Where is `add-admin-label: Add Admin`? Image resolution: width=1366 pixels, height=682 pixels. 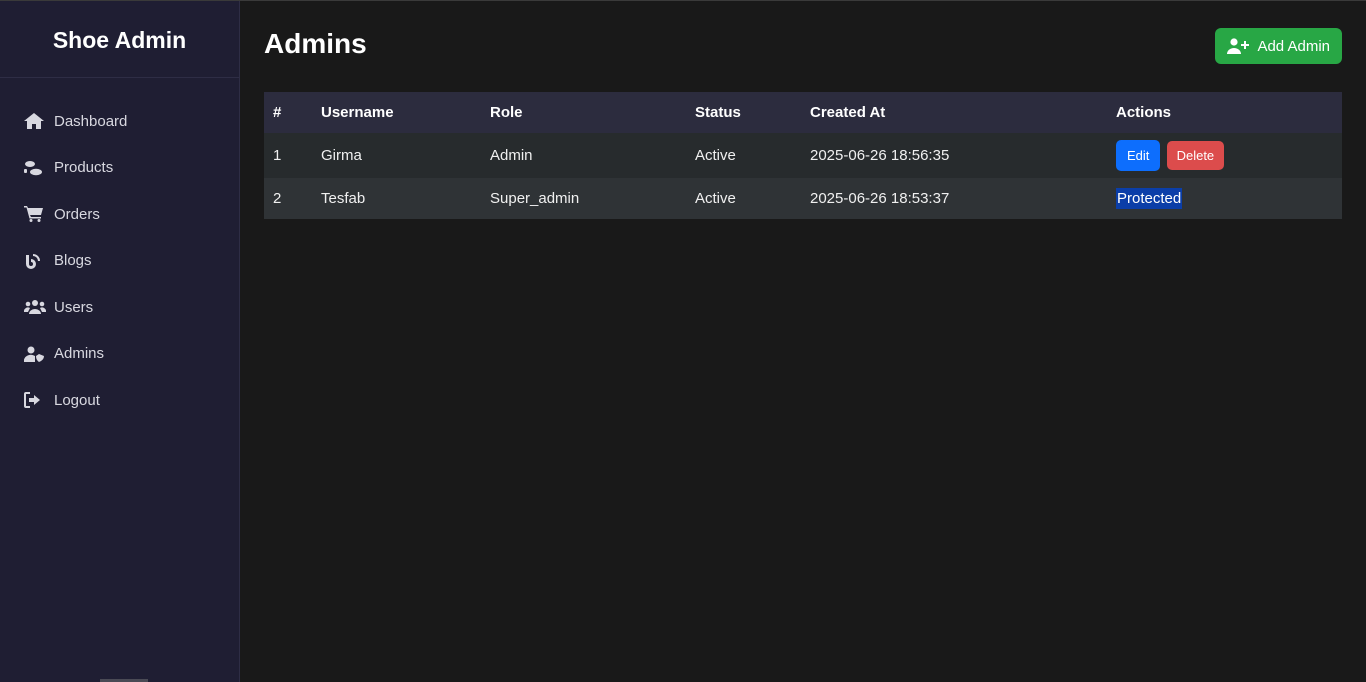 add-admin-label: Add Admin is located at coordinates (1293, 46).